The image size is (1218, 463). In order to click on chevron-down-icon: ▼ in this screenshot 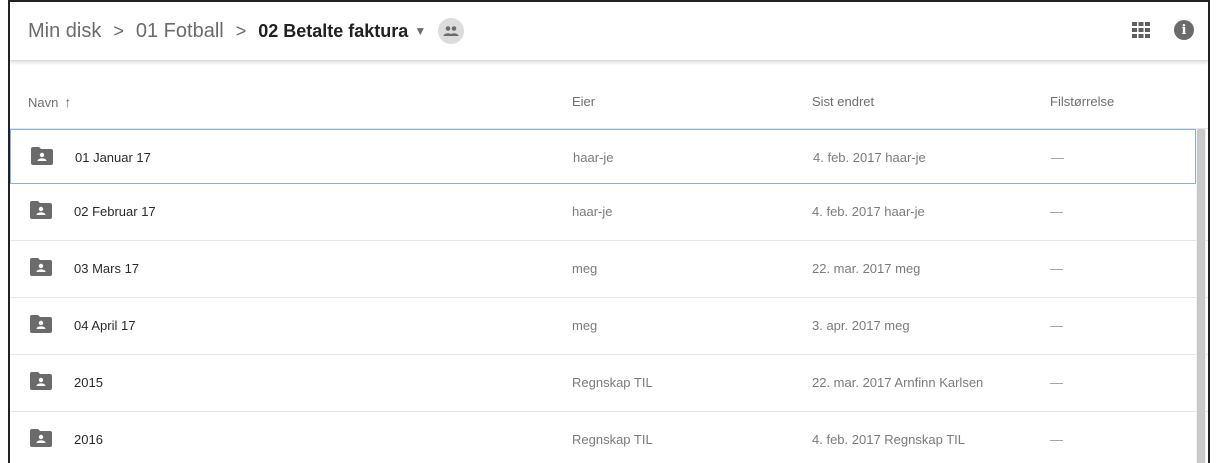, I will do `click(420, 31)`.